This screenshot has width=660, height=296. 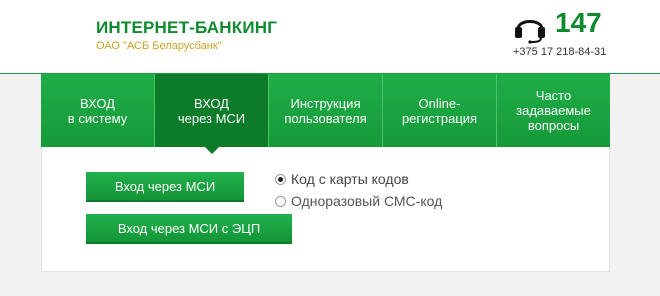 What do you see at coordinates (159, 46) in the screenshot?
I see `brand-subtitle: ОАО "АСБ Беларусбанк"` at bounding box center [159, 46].